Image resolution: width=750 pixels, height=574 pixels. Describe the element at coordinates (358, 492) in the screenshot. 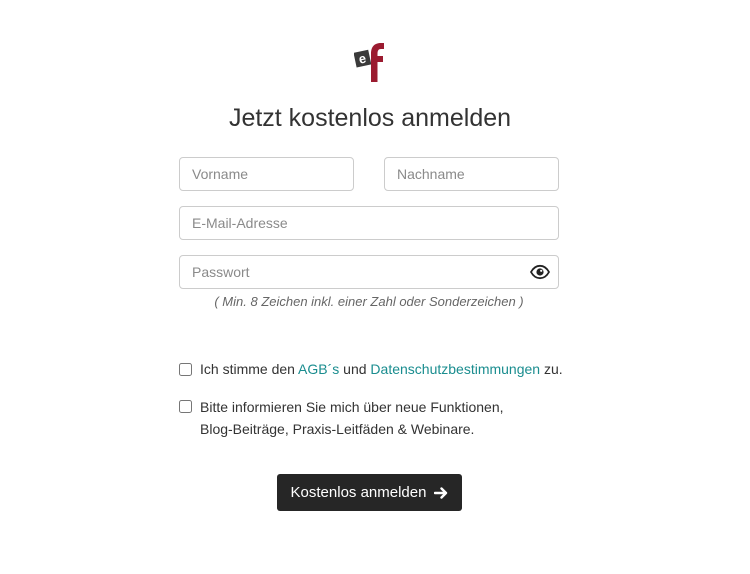

I see `submit-label: Kostenlos anmelden` at that location.